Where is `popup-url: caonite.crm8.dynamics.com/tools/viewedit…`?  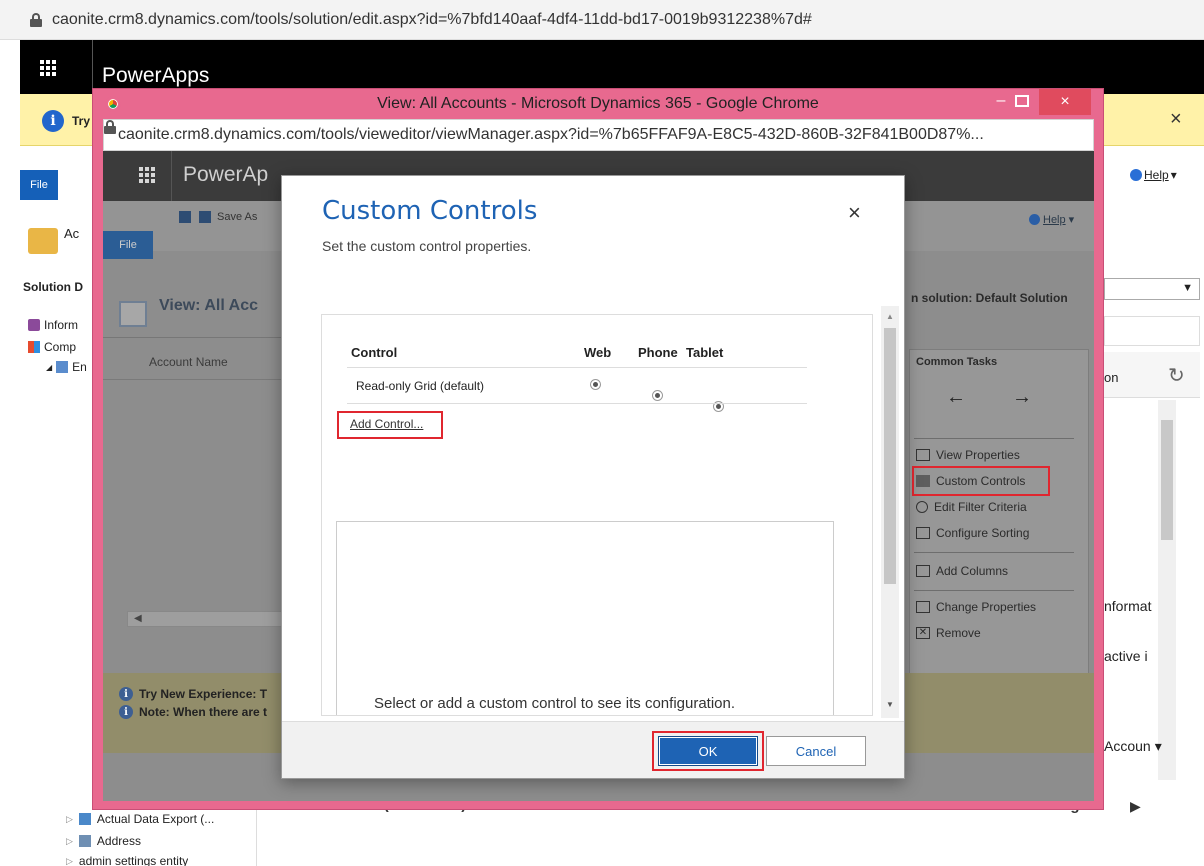 popup-url: caonite.crm8.dynamics.com/tools/viewedit… is located at coordinates (551, 134).